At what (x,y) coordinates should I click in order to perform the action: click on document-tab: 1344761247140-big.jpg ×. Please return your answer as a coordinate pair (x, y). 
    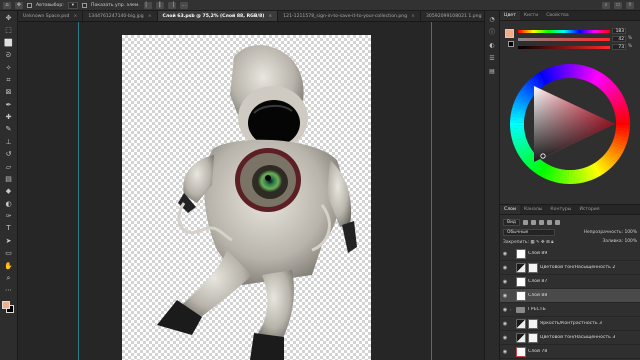
    Looking at the image, I should click on (120, 16).